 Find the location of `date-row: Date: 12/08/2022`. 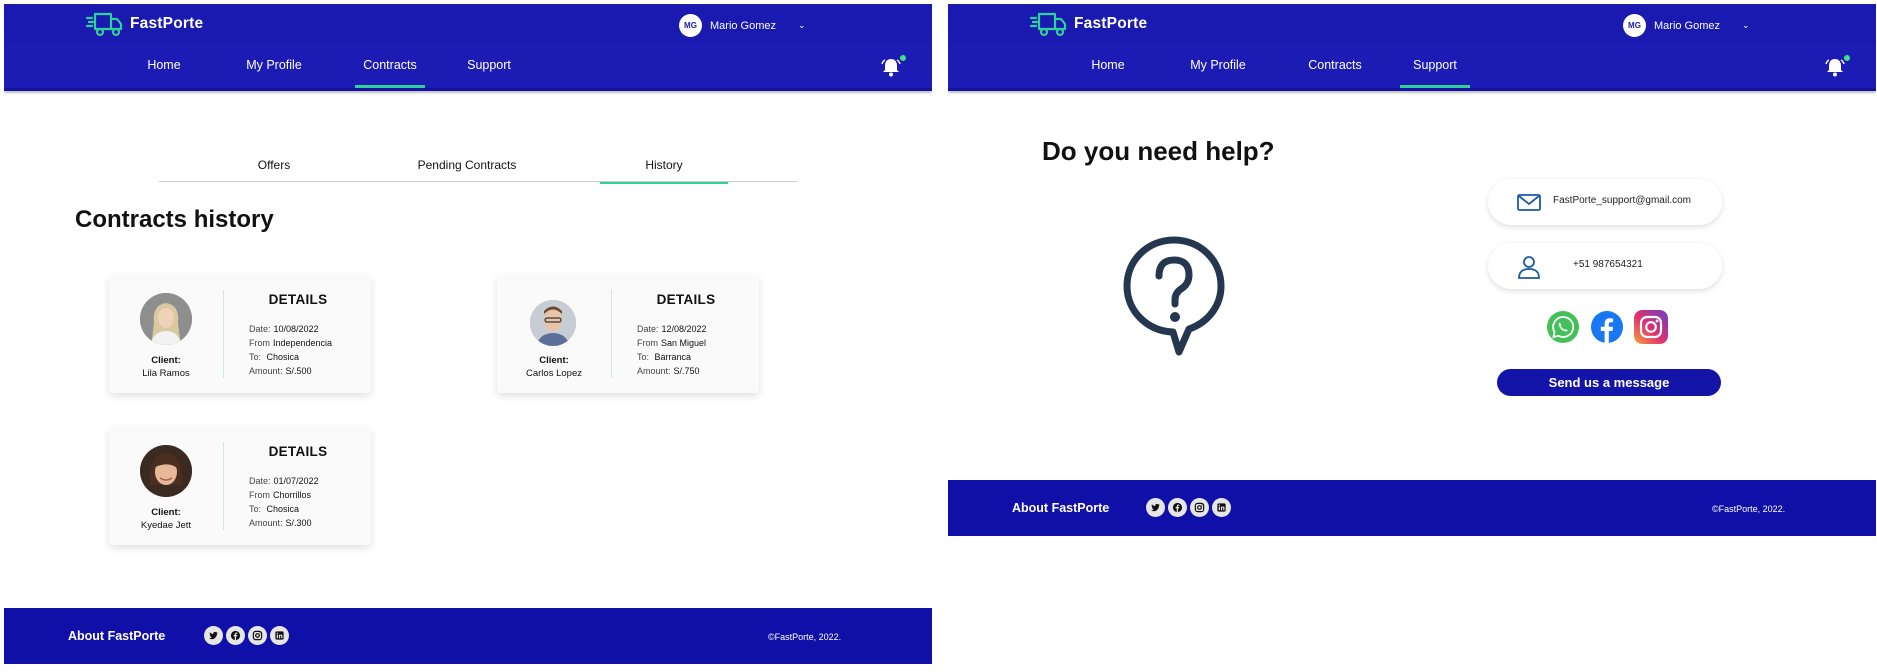

date-row: Date: 12/08/2022 is located at coordinates (672, 329).